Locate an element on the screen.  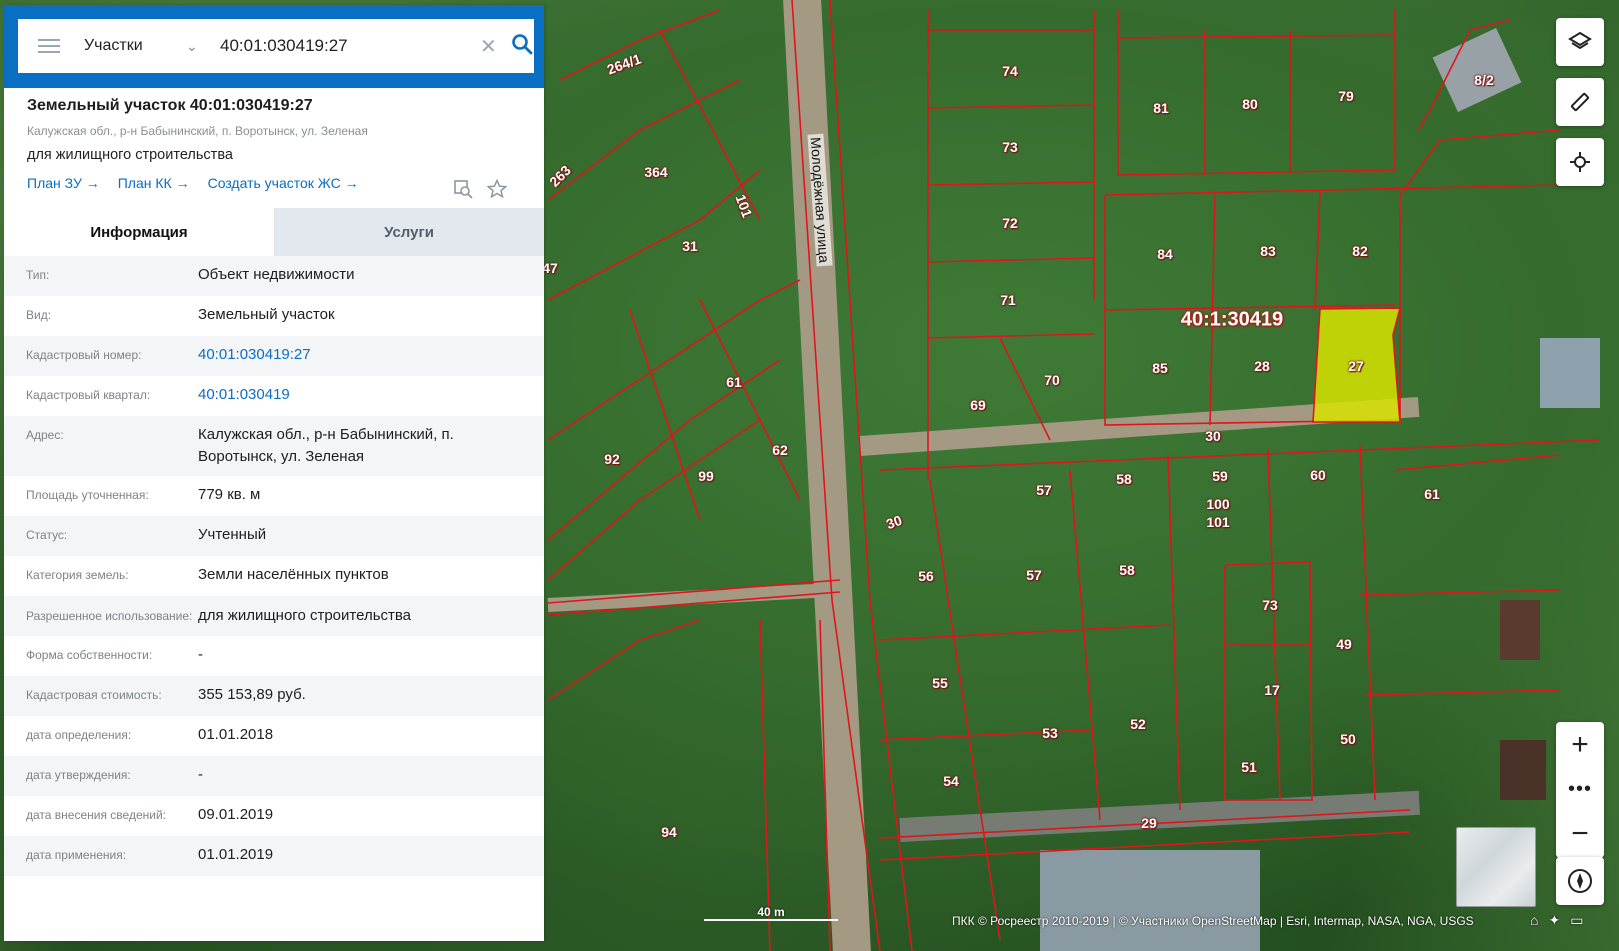
cadastral-quarter-label: 40:1:30419 is located at coordinates (1232, 320).